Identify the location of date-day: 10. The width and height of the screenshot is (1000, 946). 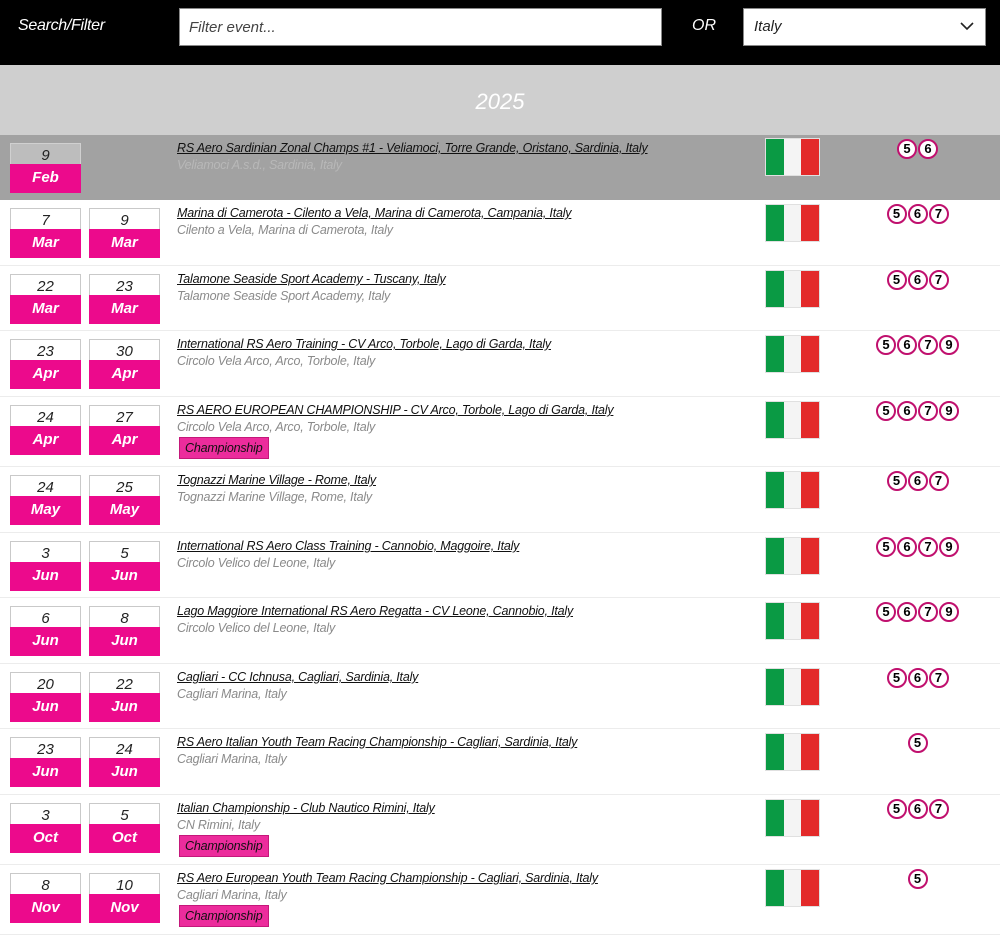
(124, 883).